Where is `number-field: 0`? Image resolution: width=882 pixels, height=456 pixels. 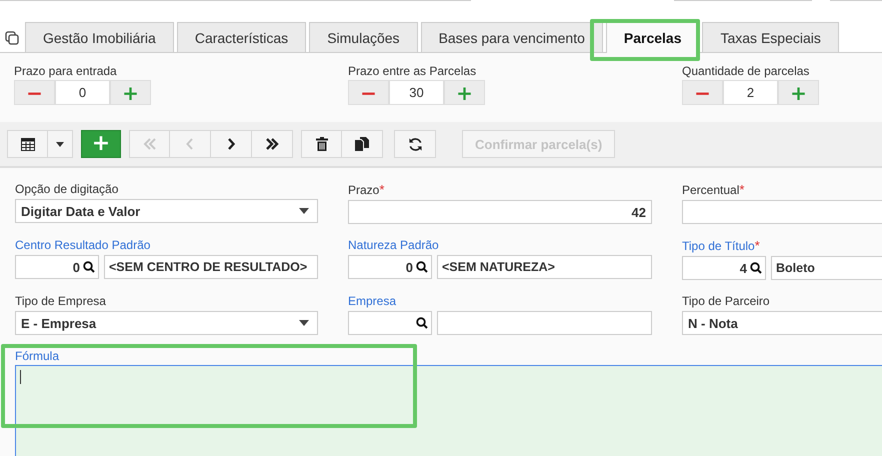
number-field: 0 is located at coordinates (82, 92).